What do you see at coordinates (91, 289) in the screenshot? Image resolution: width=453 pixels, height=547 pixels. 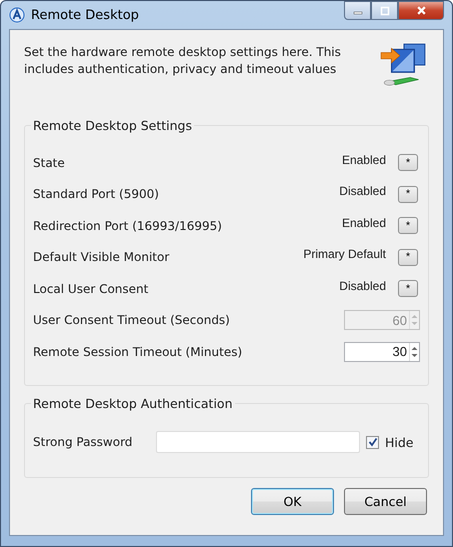 I see `setting-label: Local User Consent` at bounding box center [91, 289].